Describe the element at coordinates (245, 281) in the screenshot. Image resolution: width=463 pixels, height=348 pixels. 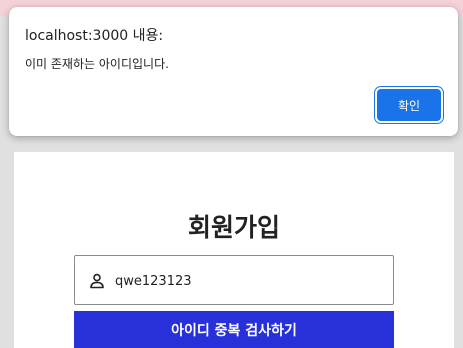
I see `id-input` at that location.